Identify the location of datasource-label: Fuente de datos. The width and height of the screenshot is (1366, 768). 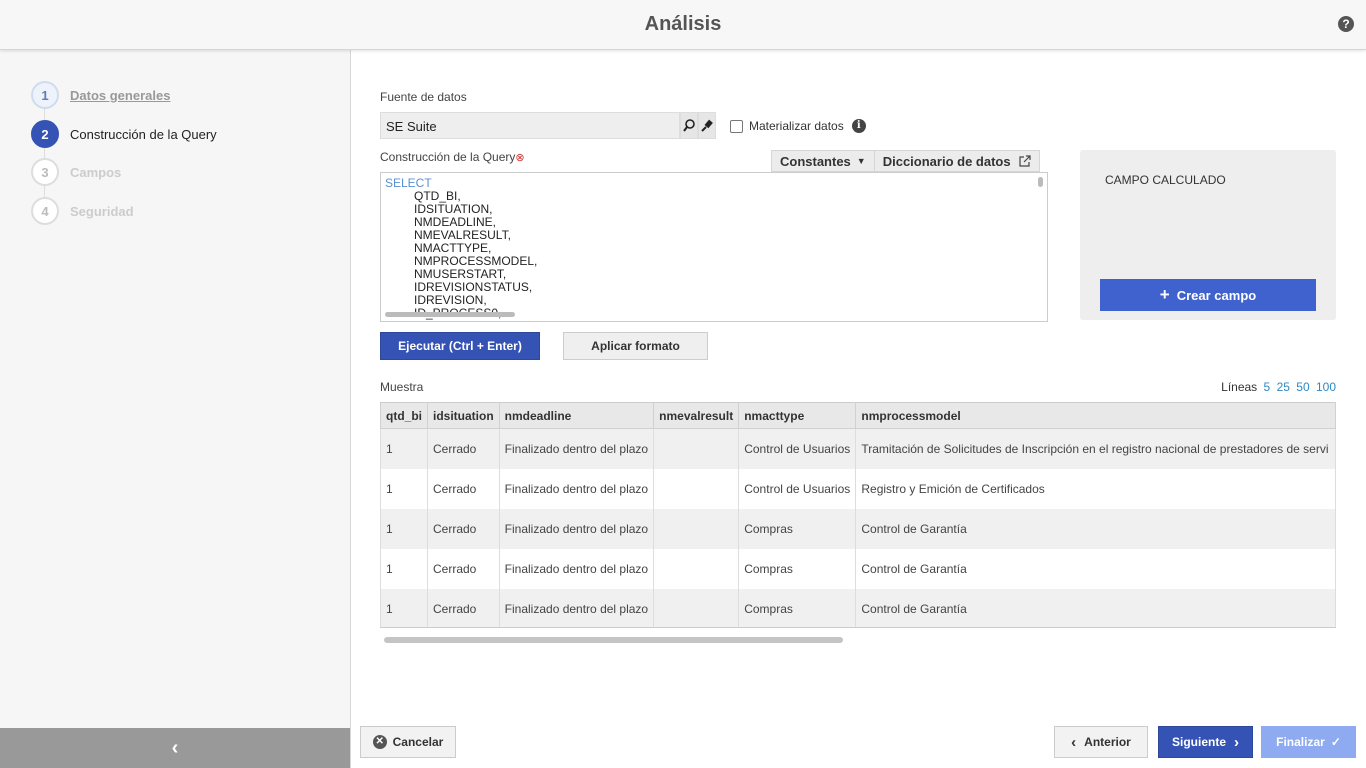
(423, 97).